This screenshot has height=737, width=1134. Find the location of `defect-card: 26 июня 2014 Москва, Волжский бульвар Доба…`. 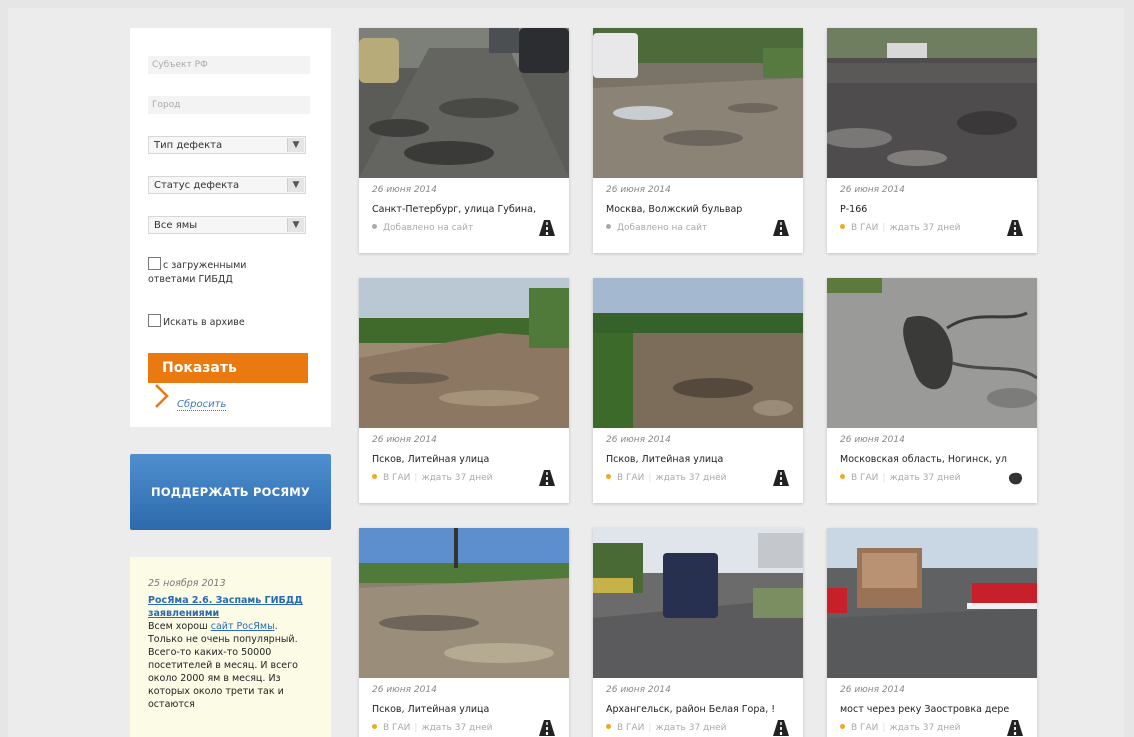

defect-card: 26 июня 2014 Москва, Волжский бульвар Доба… is located at coordinates (698, 140).